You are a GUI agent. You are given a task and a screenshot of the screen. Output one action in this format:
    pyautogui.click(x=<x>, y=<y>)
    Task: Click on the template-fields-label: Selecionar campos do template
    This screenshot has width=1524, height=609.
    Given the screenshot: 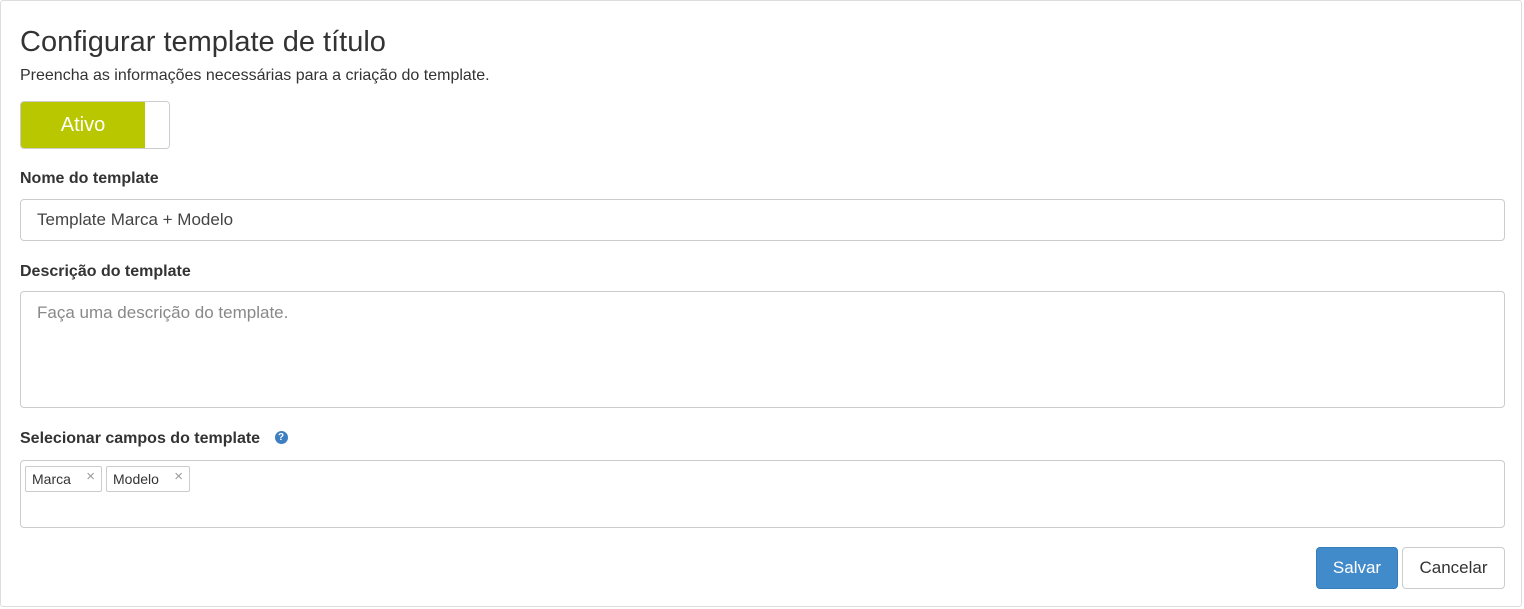 What is the action you would take?
    pyautogui.click(x=140, y=438)
    